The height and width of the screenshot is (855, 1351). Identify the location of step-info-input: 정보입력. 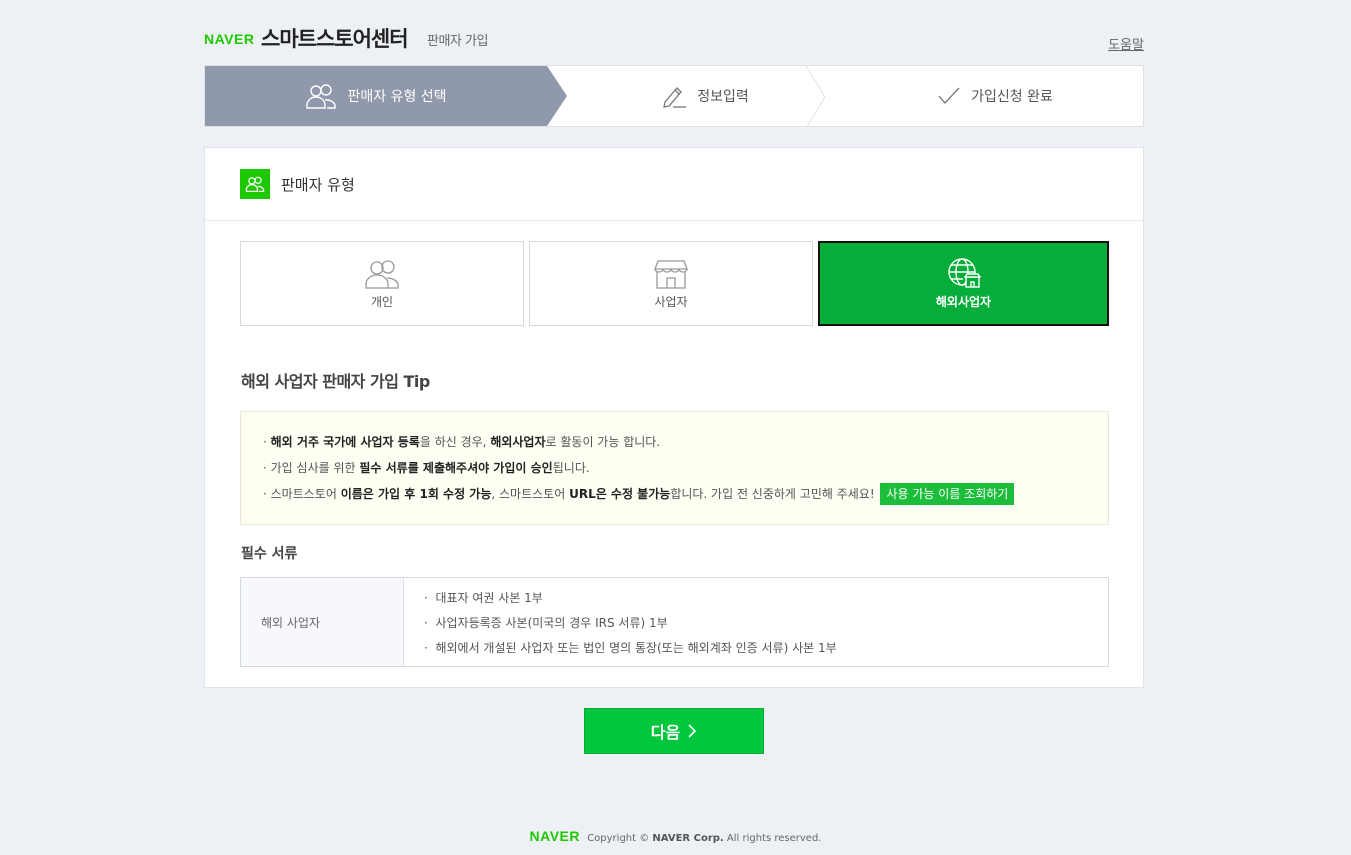
(705, 96).